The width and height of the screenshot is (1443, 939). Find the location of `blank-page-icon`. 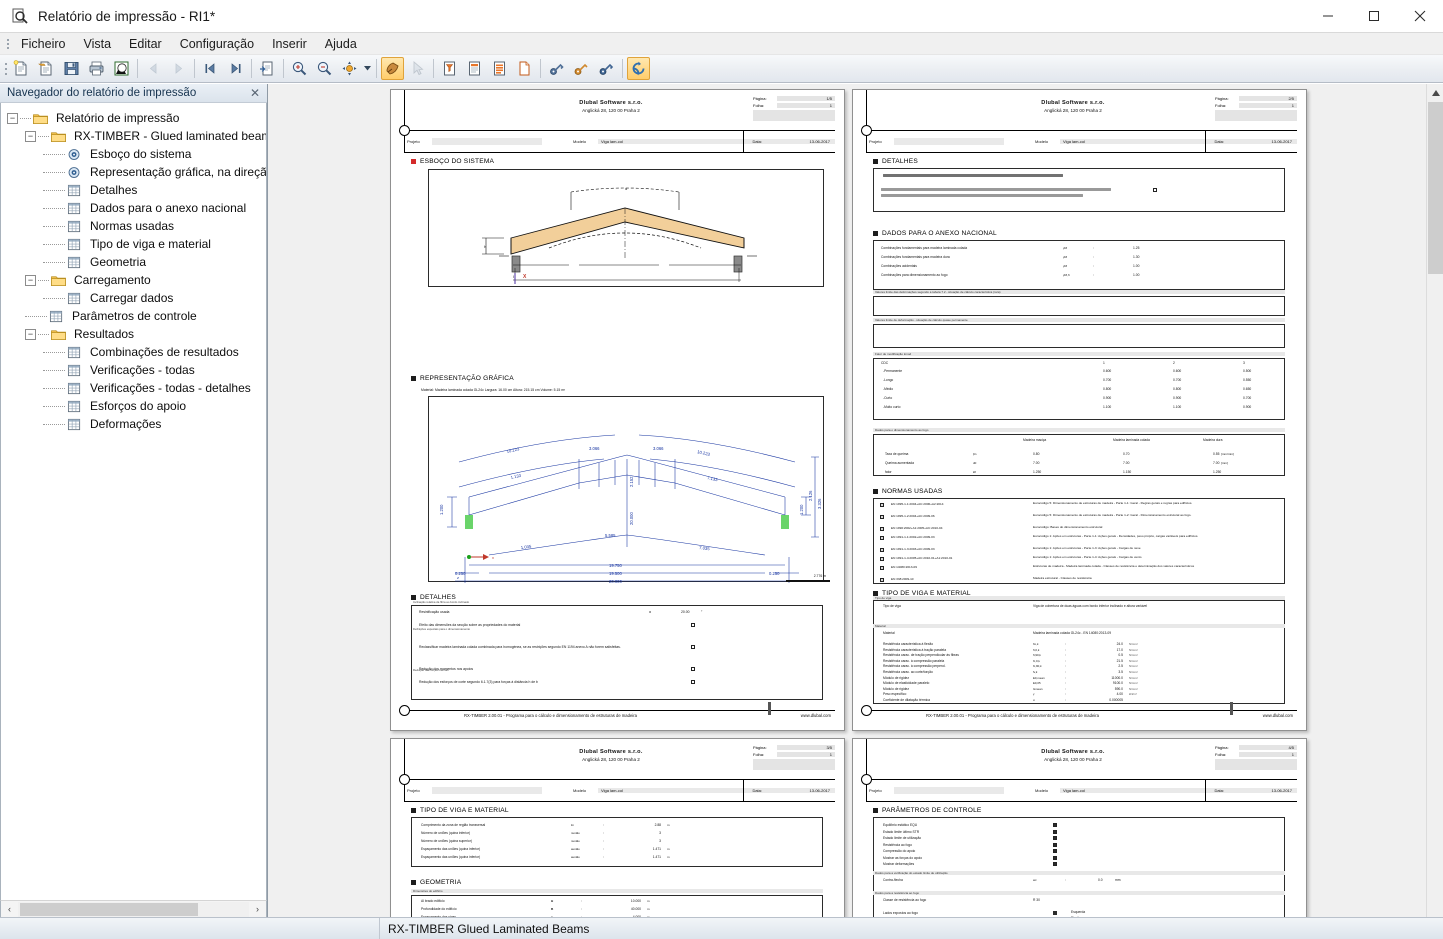

blank-page-icon is located at coordinates (524, 68).